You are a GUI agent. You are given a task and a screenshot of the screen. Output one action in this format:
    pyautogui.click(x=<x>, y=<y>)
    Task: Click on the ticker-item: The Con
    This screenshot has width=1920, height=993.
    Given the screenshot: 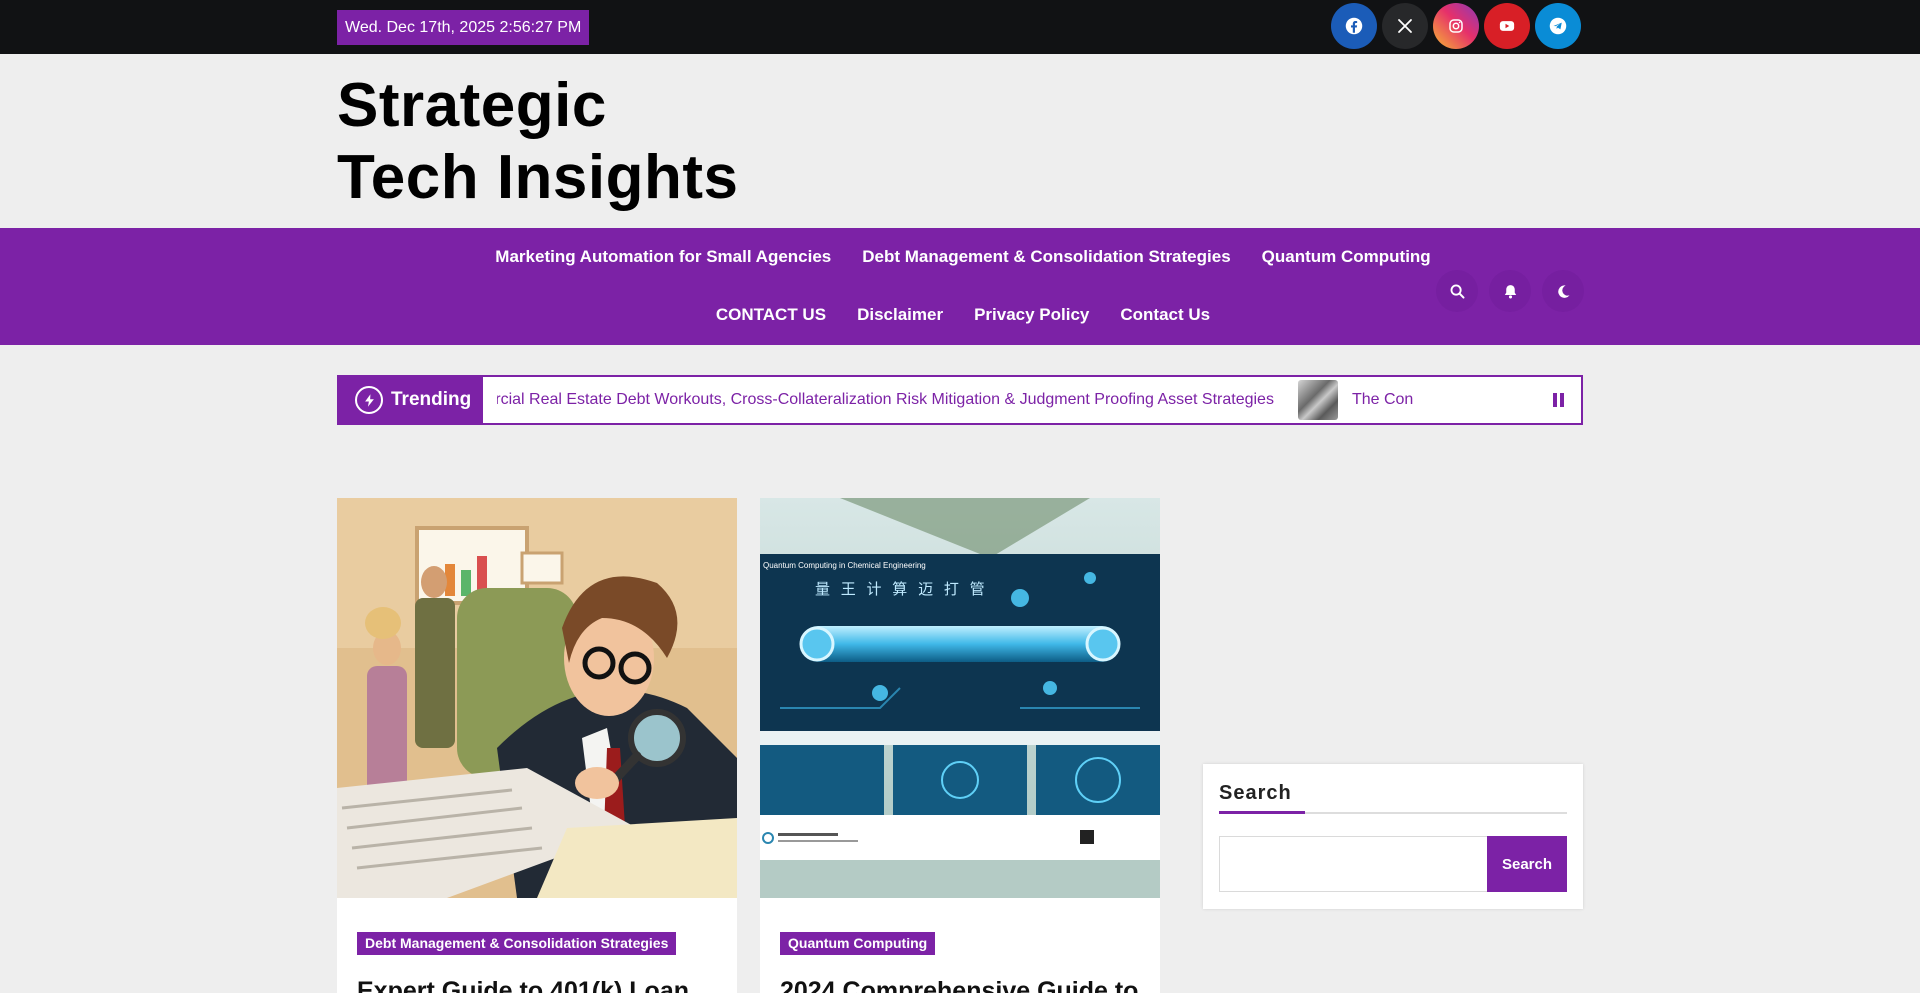 What is the action you would take?
    pyautogui.click(x=1382, y=400)
    